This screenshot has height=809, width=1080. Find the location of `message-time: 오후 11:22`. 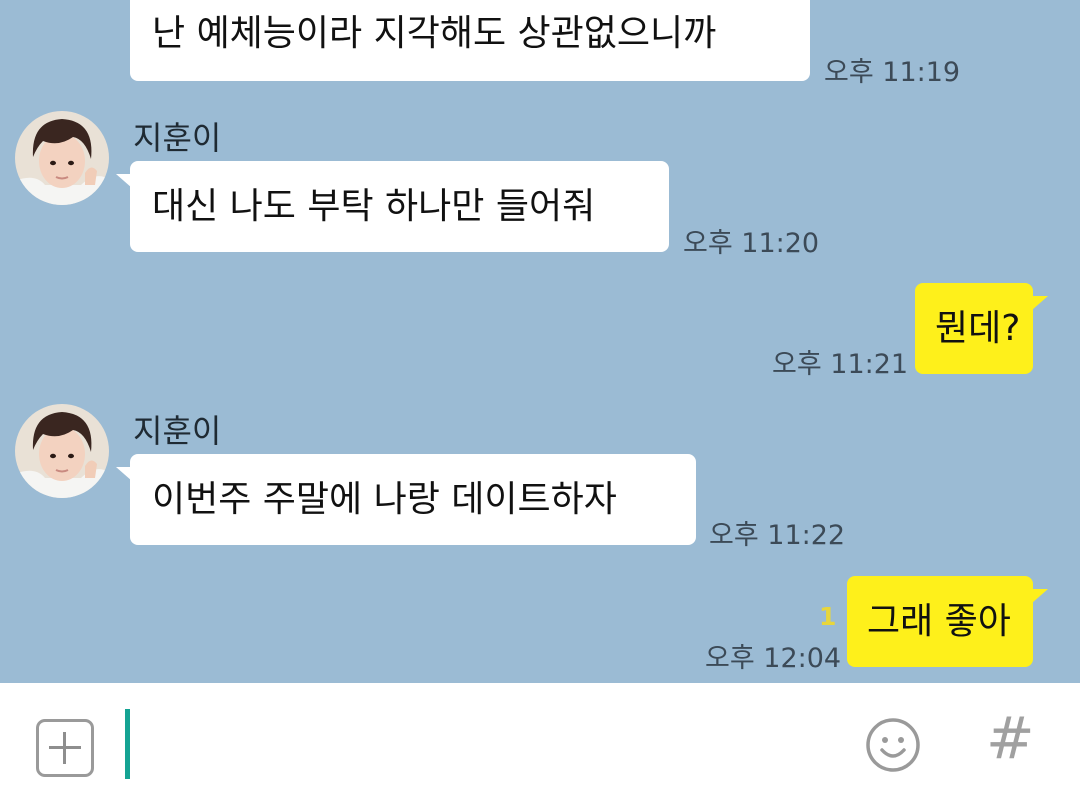

message-time: 오후 11:22 is located at coordinates (777, 535).